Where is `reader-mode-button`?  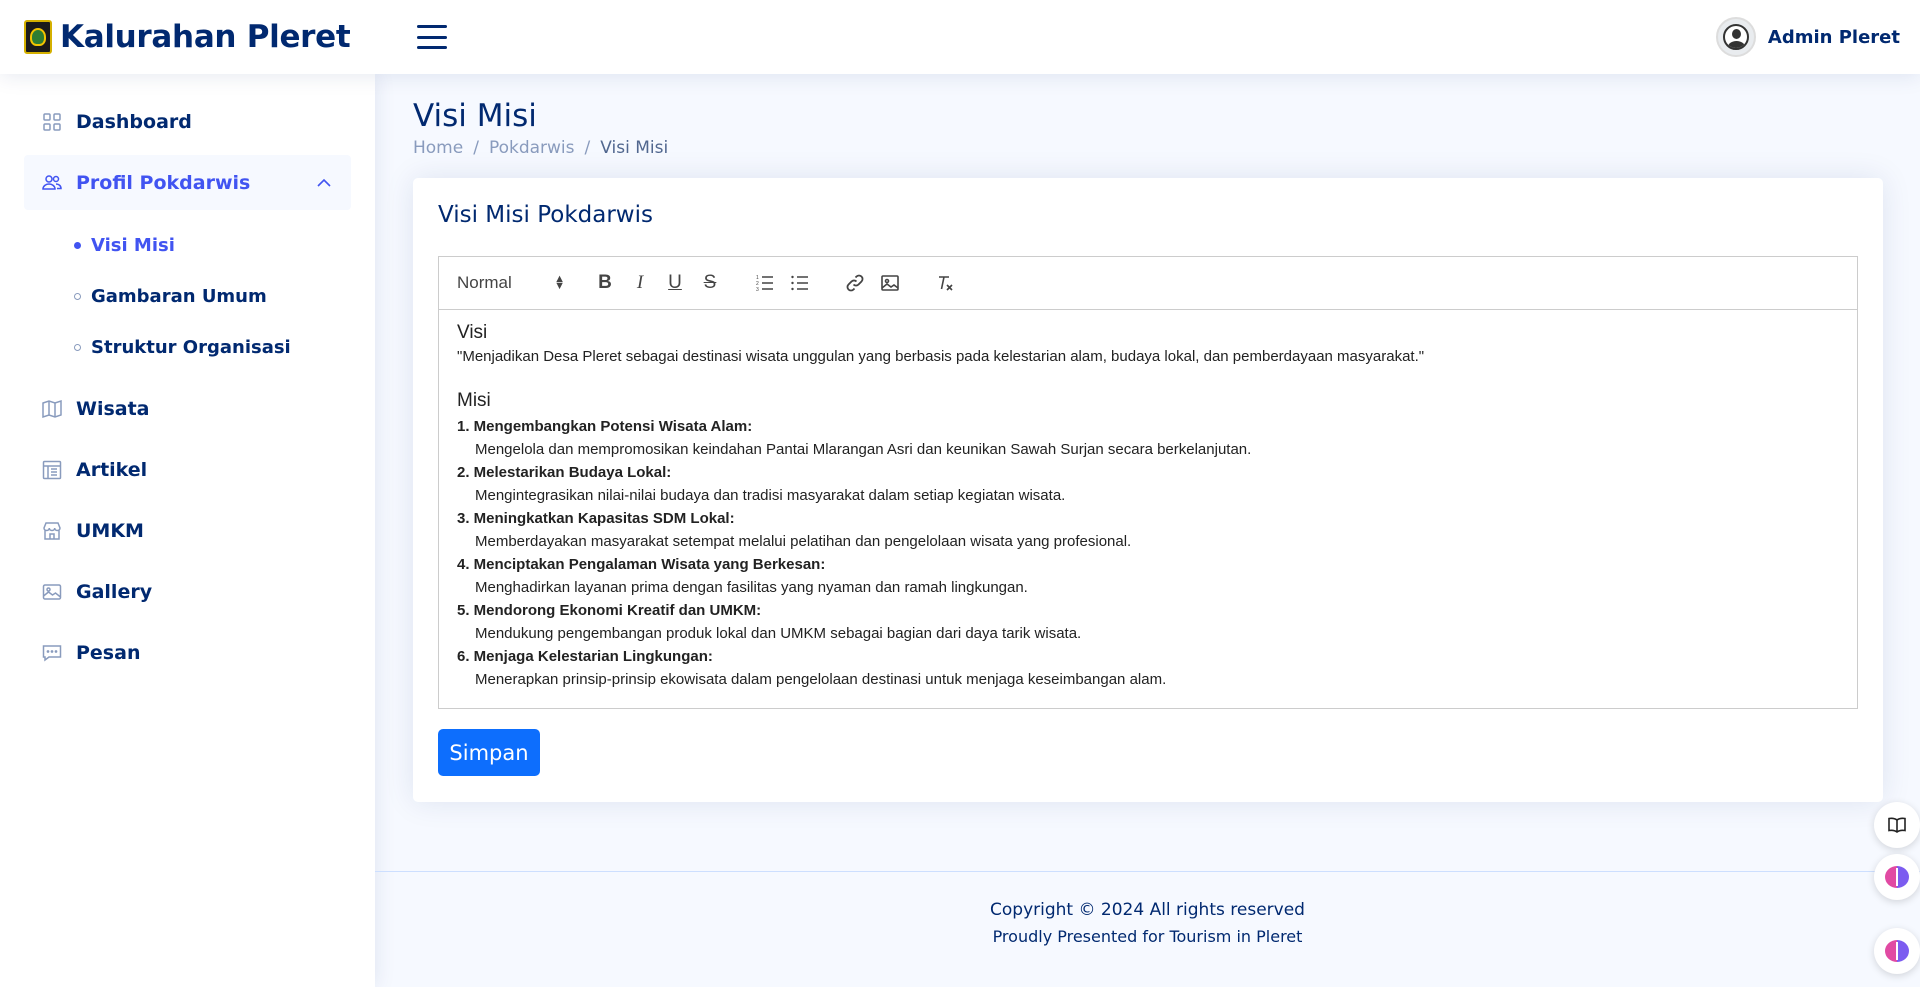 reader-mode-button is located at coordinates (1897, 825).